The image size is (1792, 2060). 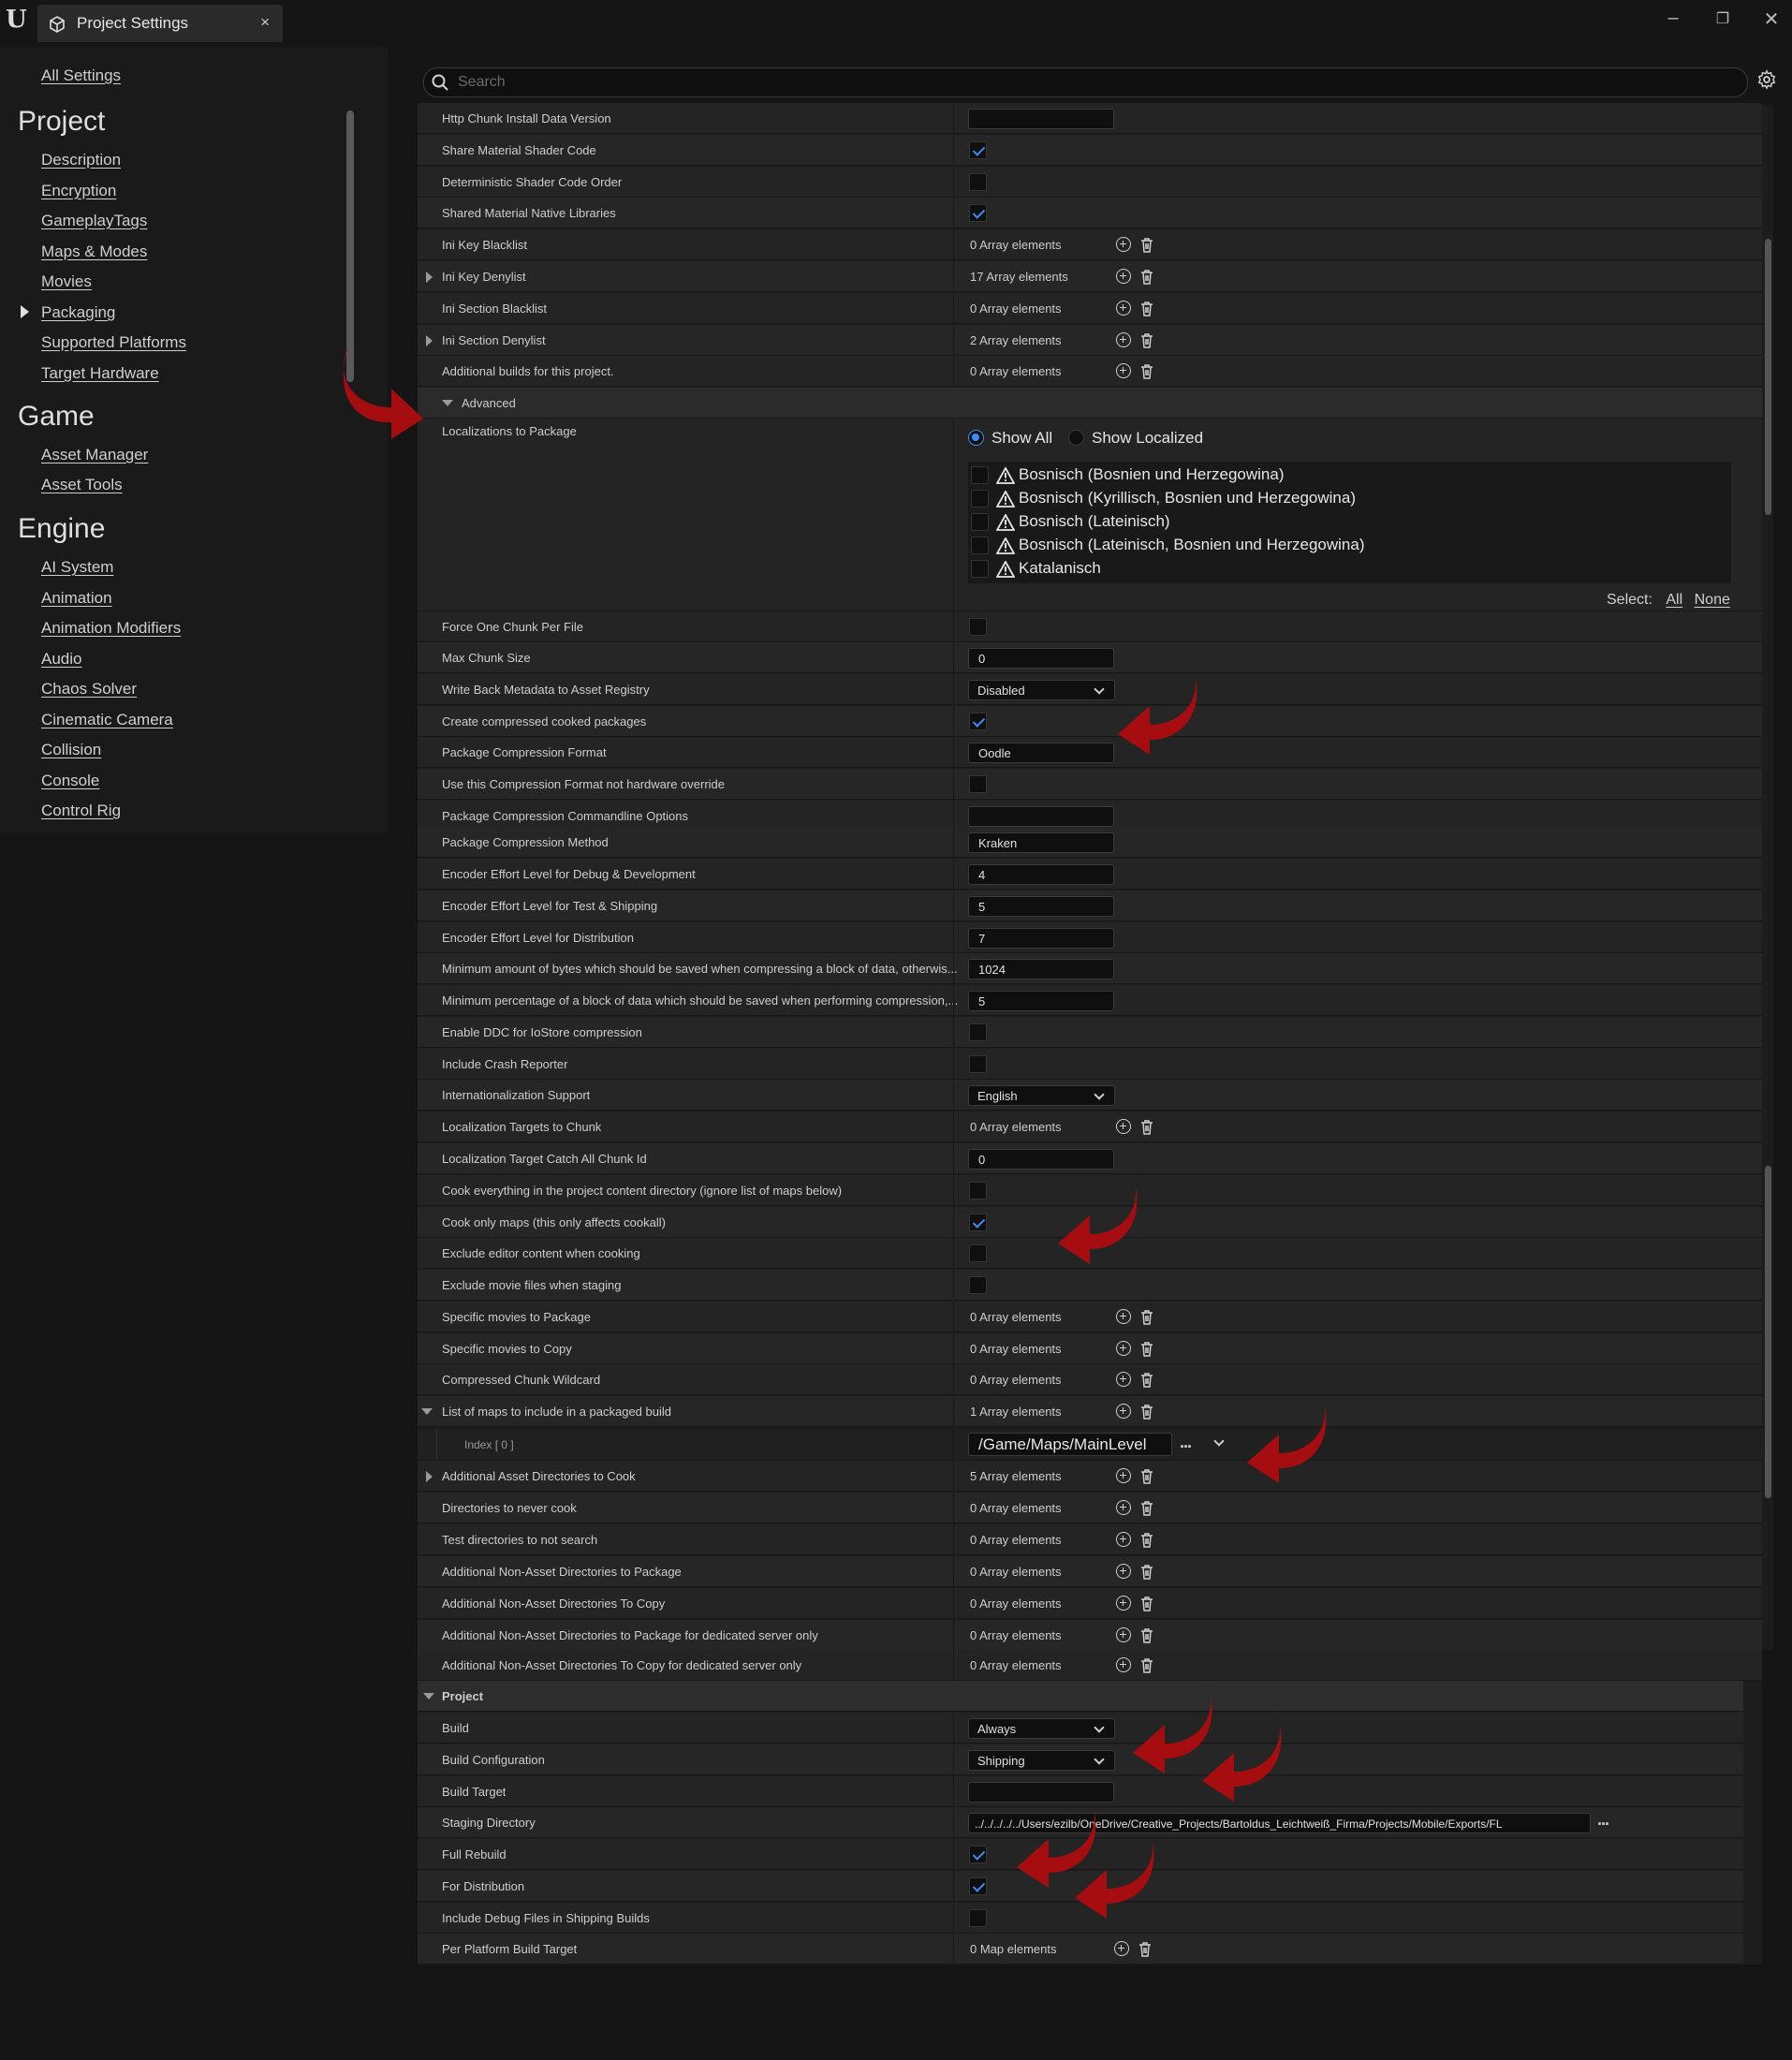 What do you see at coordinates (81, 75) in the screenshot?
I see `sidebar-all-settings: All Settings` at bounding box center [81, 75].